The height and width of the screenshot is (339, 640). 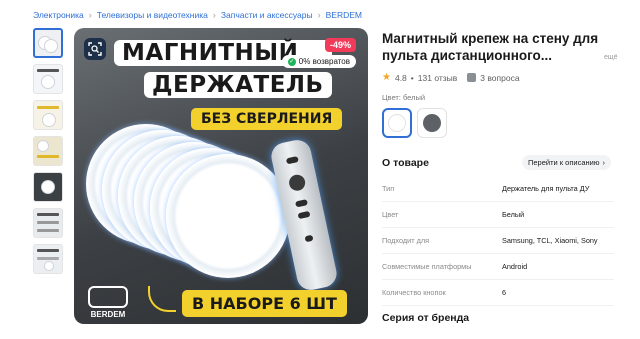 I want to click on more-link: ещё, so click(x=611, y=57).